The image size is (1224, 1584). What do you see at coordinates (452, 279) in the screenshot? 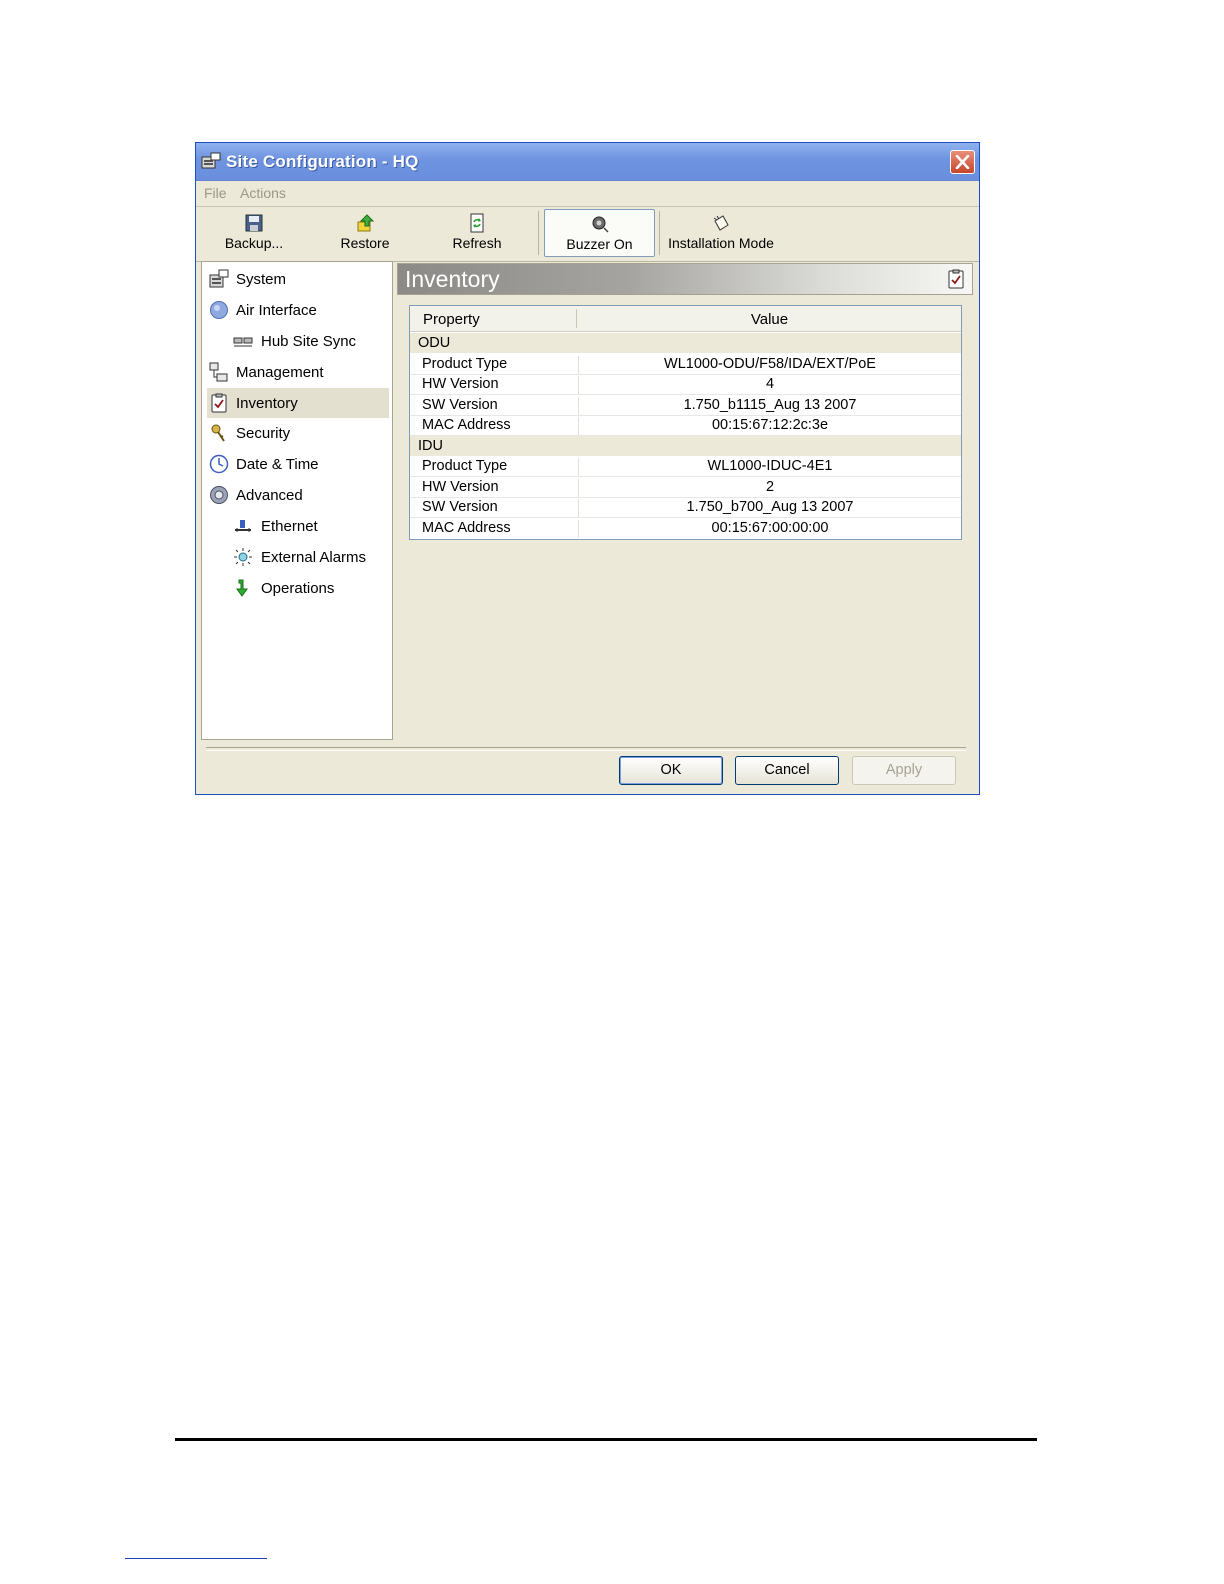
I see `panel-title: Inventory` at bounding box center [452, 279].